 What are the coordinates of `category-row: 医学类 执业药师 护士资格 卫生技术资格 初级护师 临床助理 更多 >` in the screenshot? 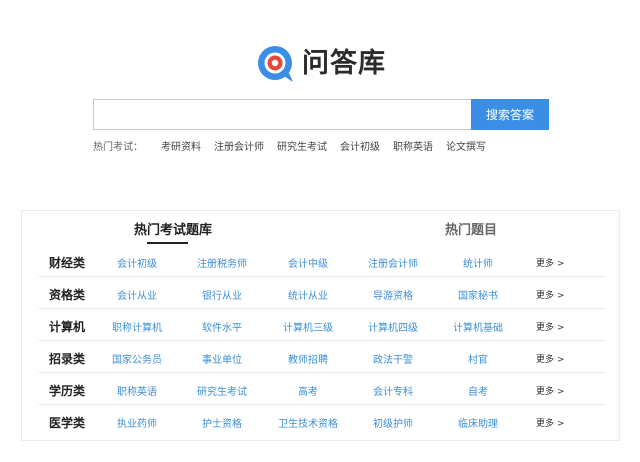 It's located at (322, 421).